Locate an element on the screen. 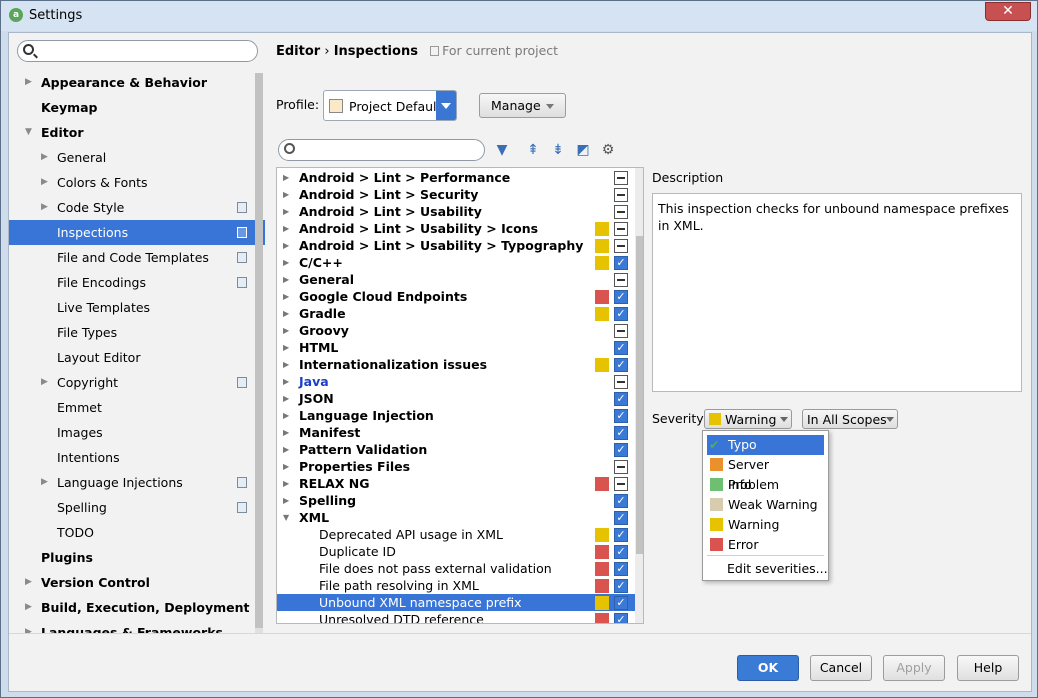  gear-icon: ⚙ is located at coordinates (608, 150).